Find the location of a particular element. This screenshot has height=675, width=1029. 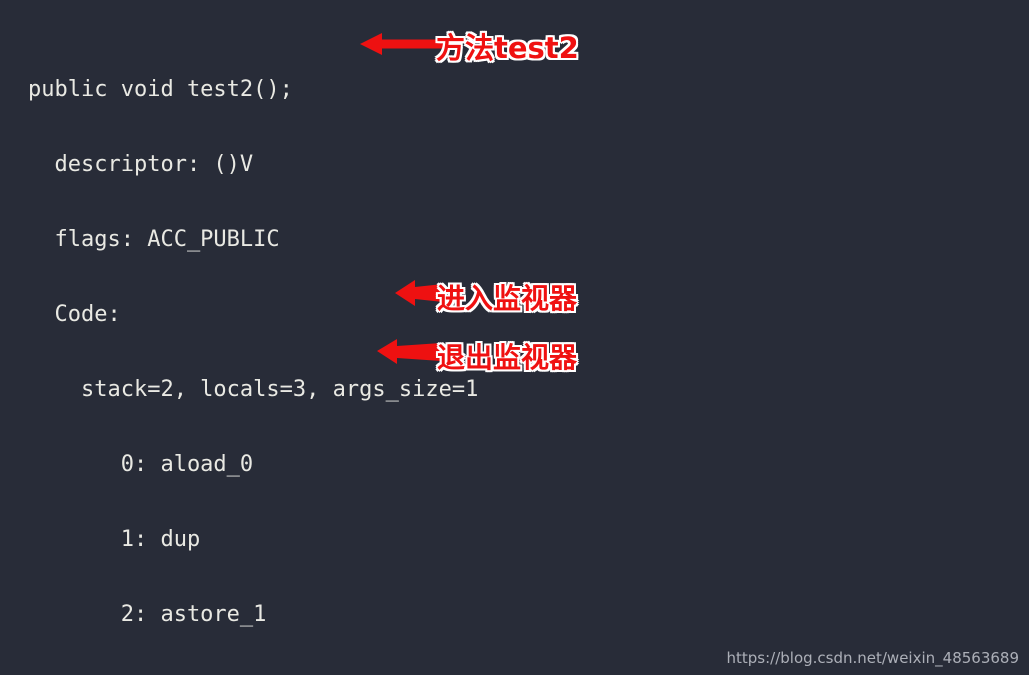

annotation-label-method-text: 方法test2 is located at coordinates (507, 48).